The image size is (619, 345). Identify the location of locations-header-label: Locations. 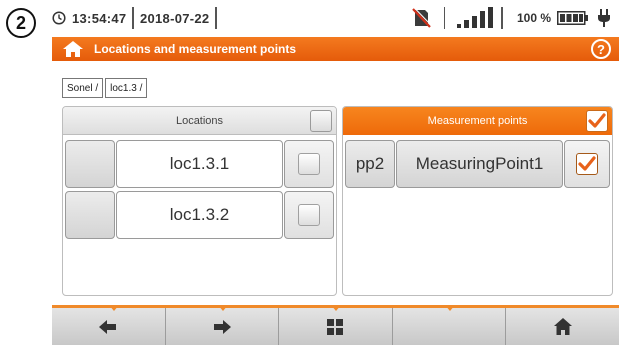
(199, 120).